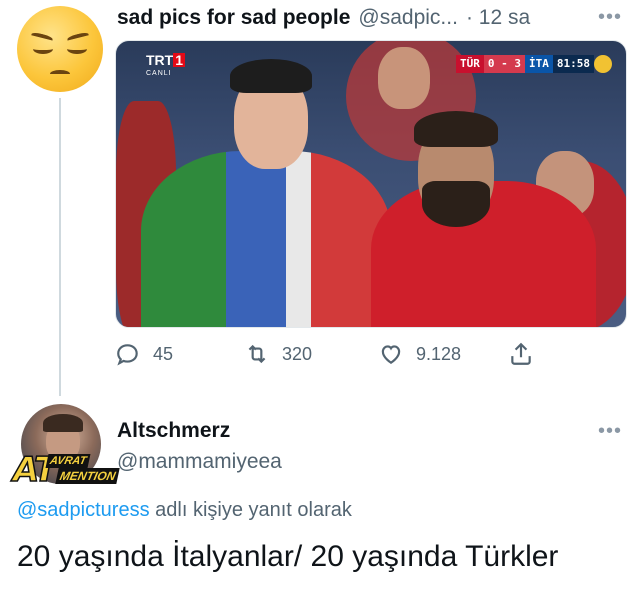 The height and width of the screenshot is (606, 635). What do you see at coordinates (404, 78) in the screenshot?
I see `background-fan-head` at bounding box center [404, 78].